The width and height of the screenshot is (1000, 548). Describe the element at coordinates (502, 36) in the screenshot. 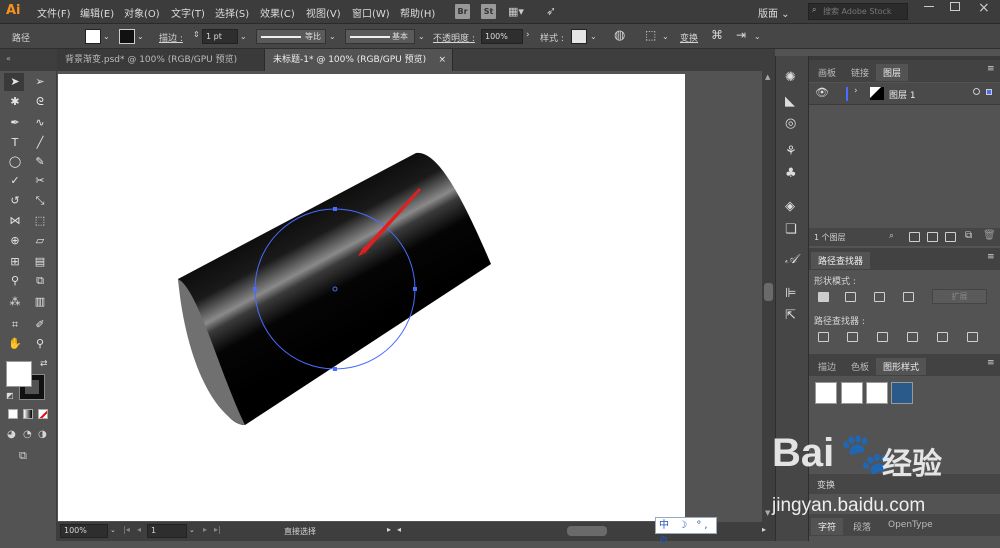

I see `opacity-field: 100%` at that location.